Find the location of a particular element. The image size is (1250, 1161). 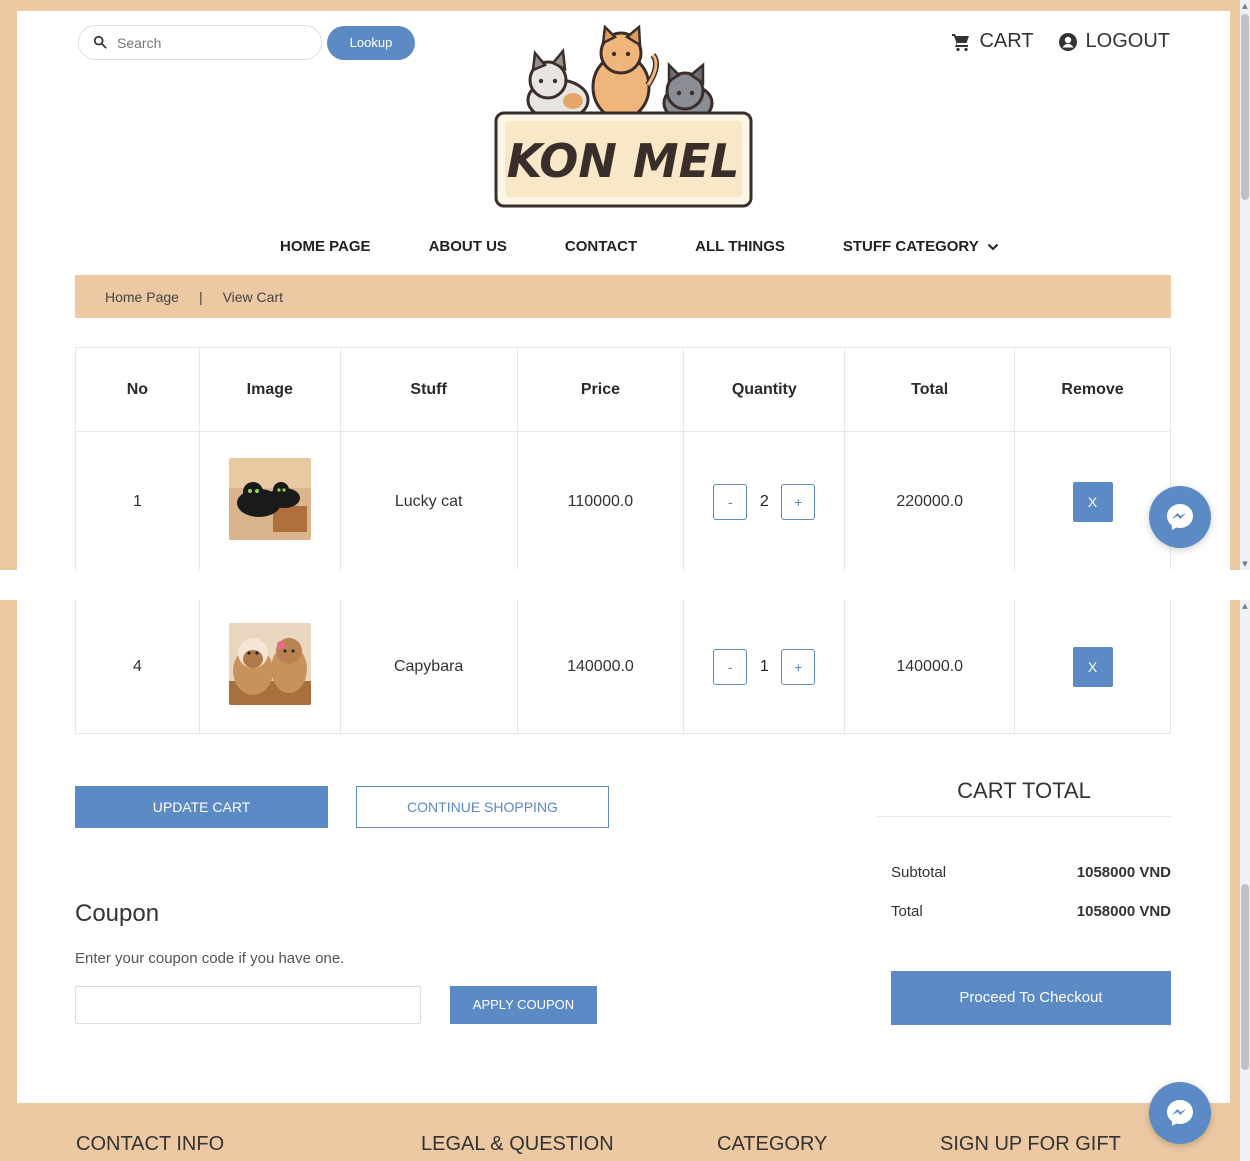

coupon-code-input is located at coordinates (248, 1005).